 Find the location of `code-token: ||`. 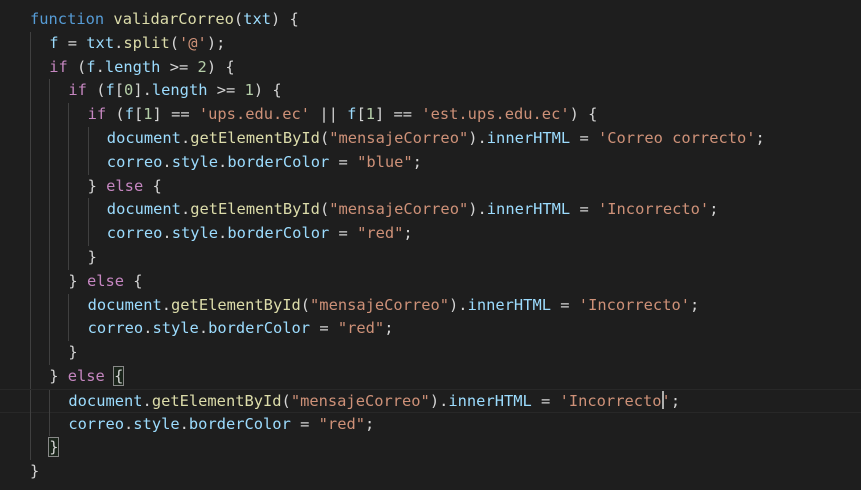

code-token: || is located at coordinates (329, 114).